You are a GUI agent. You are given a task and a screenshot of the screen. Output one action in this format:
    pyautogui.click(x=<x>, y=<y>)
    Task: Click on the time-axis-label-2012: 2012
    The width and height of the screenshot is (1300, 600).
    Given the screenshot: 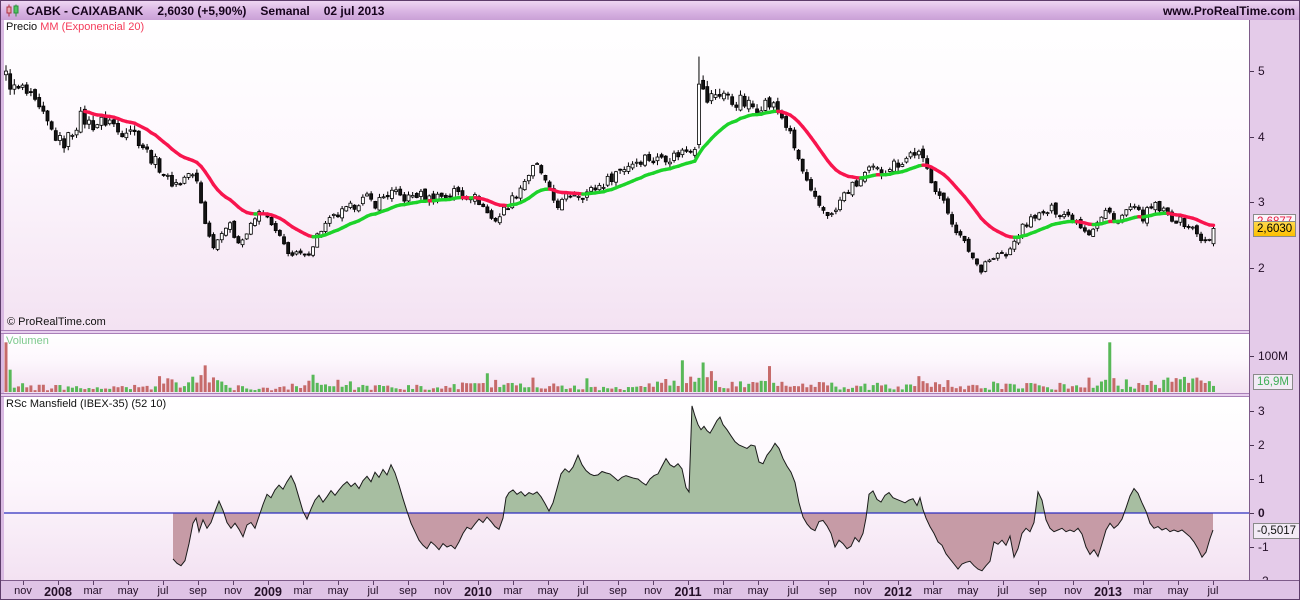 What is the action you would take?
    pyautogui.click(x=898, y=592)
    